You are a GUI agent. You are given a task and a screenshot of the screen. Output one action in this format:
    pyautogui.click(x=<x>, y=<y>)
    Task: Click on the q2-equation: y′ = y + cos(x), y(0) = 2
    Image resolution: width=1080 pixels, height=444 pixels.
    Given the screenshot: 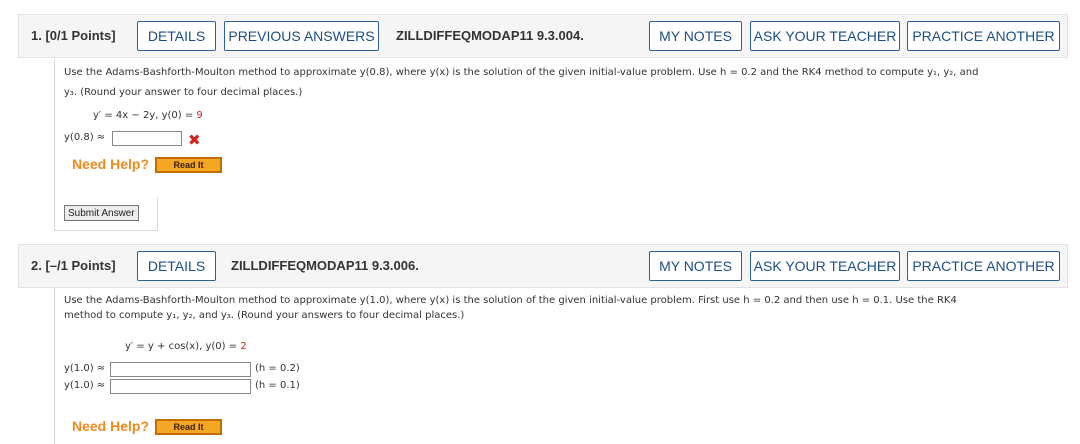 What is the action you would take?
    pyautogui.click(x=186, y=346)
    